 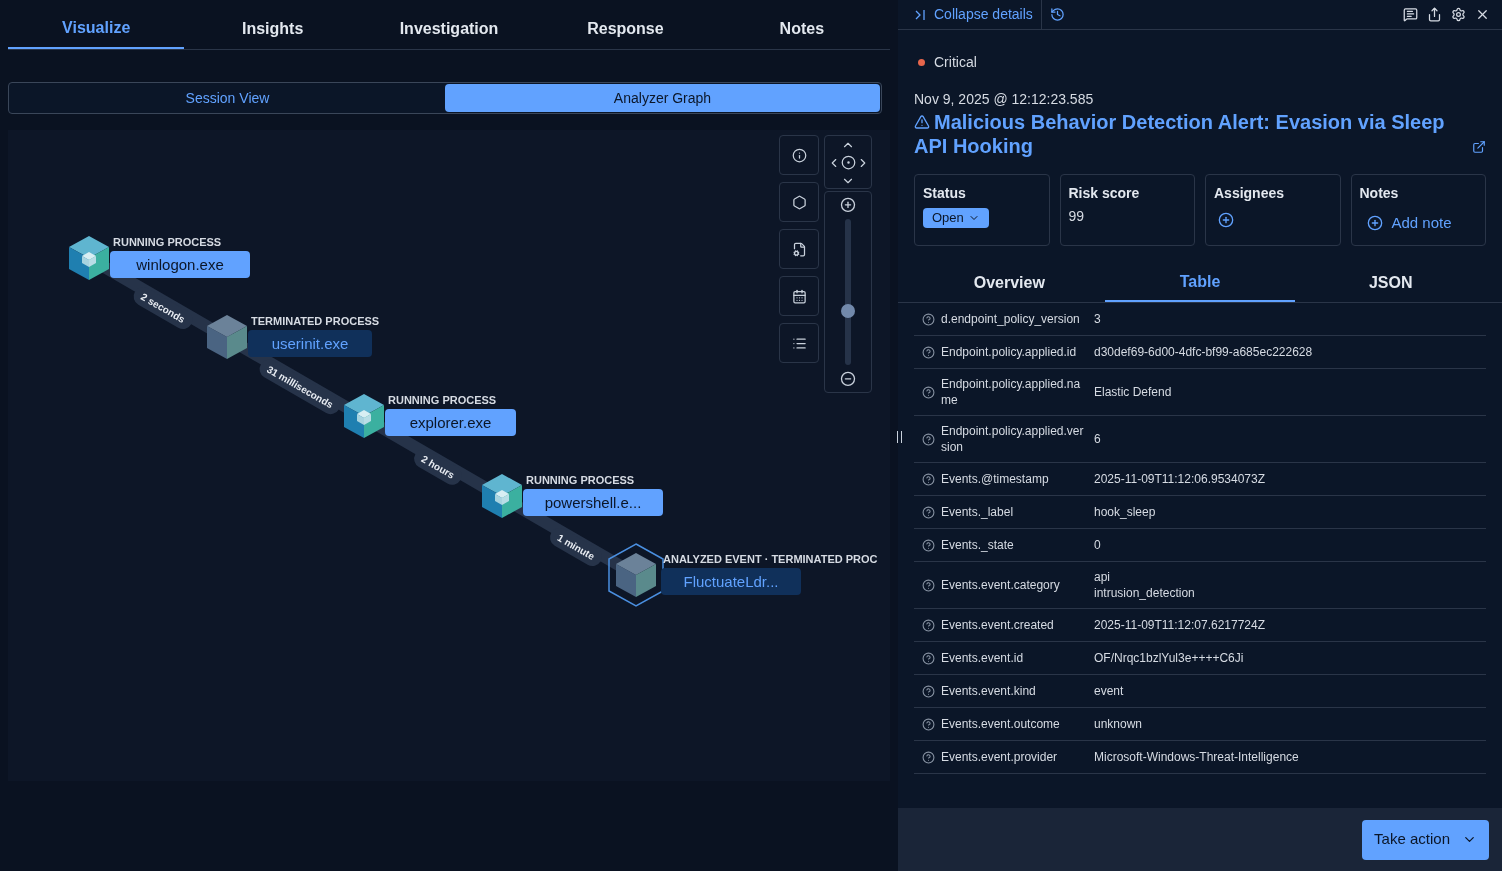 What do you see at coordinates (998, 625) in the screenshot?
I see `field-name: Events.event.created` at bounding box center [998, 625].